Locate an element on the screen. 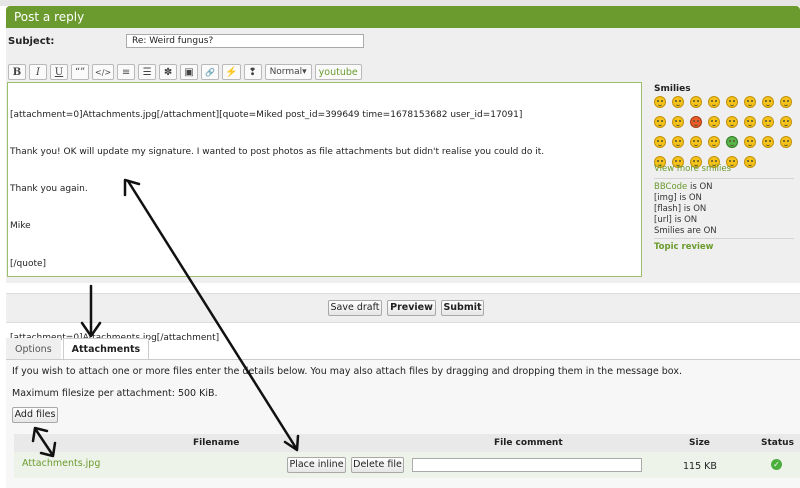  place-inline-button: Place inline is located at coordinates (316, 465).